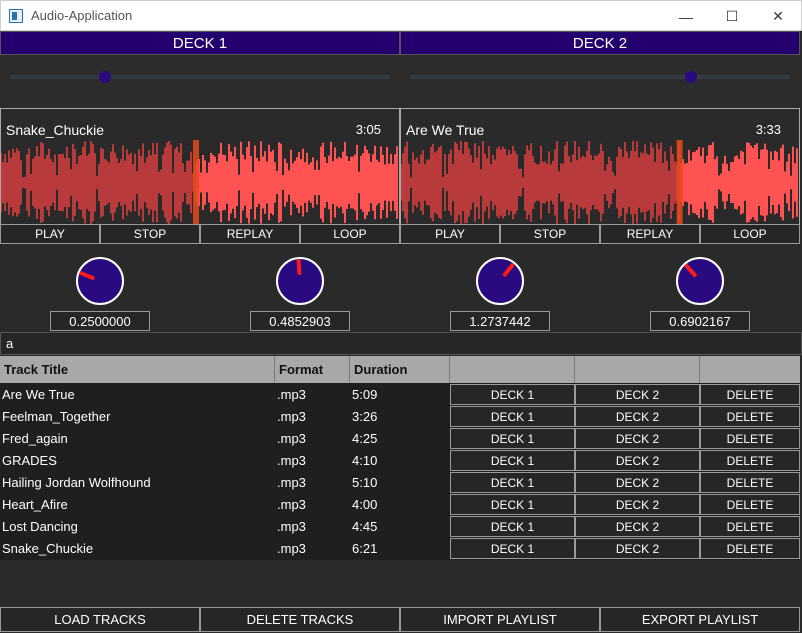  I want to click on deck-2-header: DECK 2, so click(600, 43).